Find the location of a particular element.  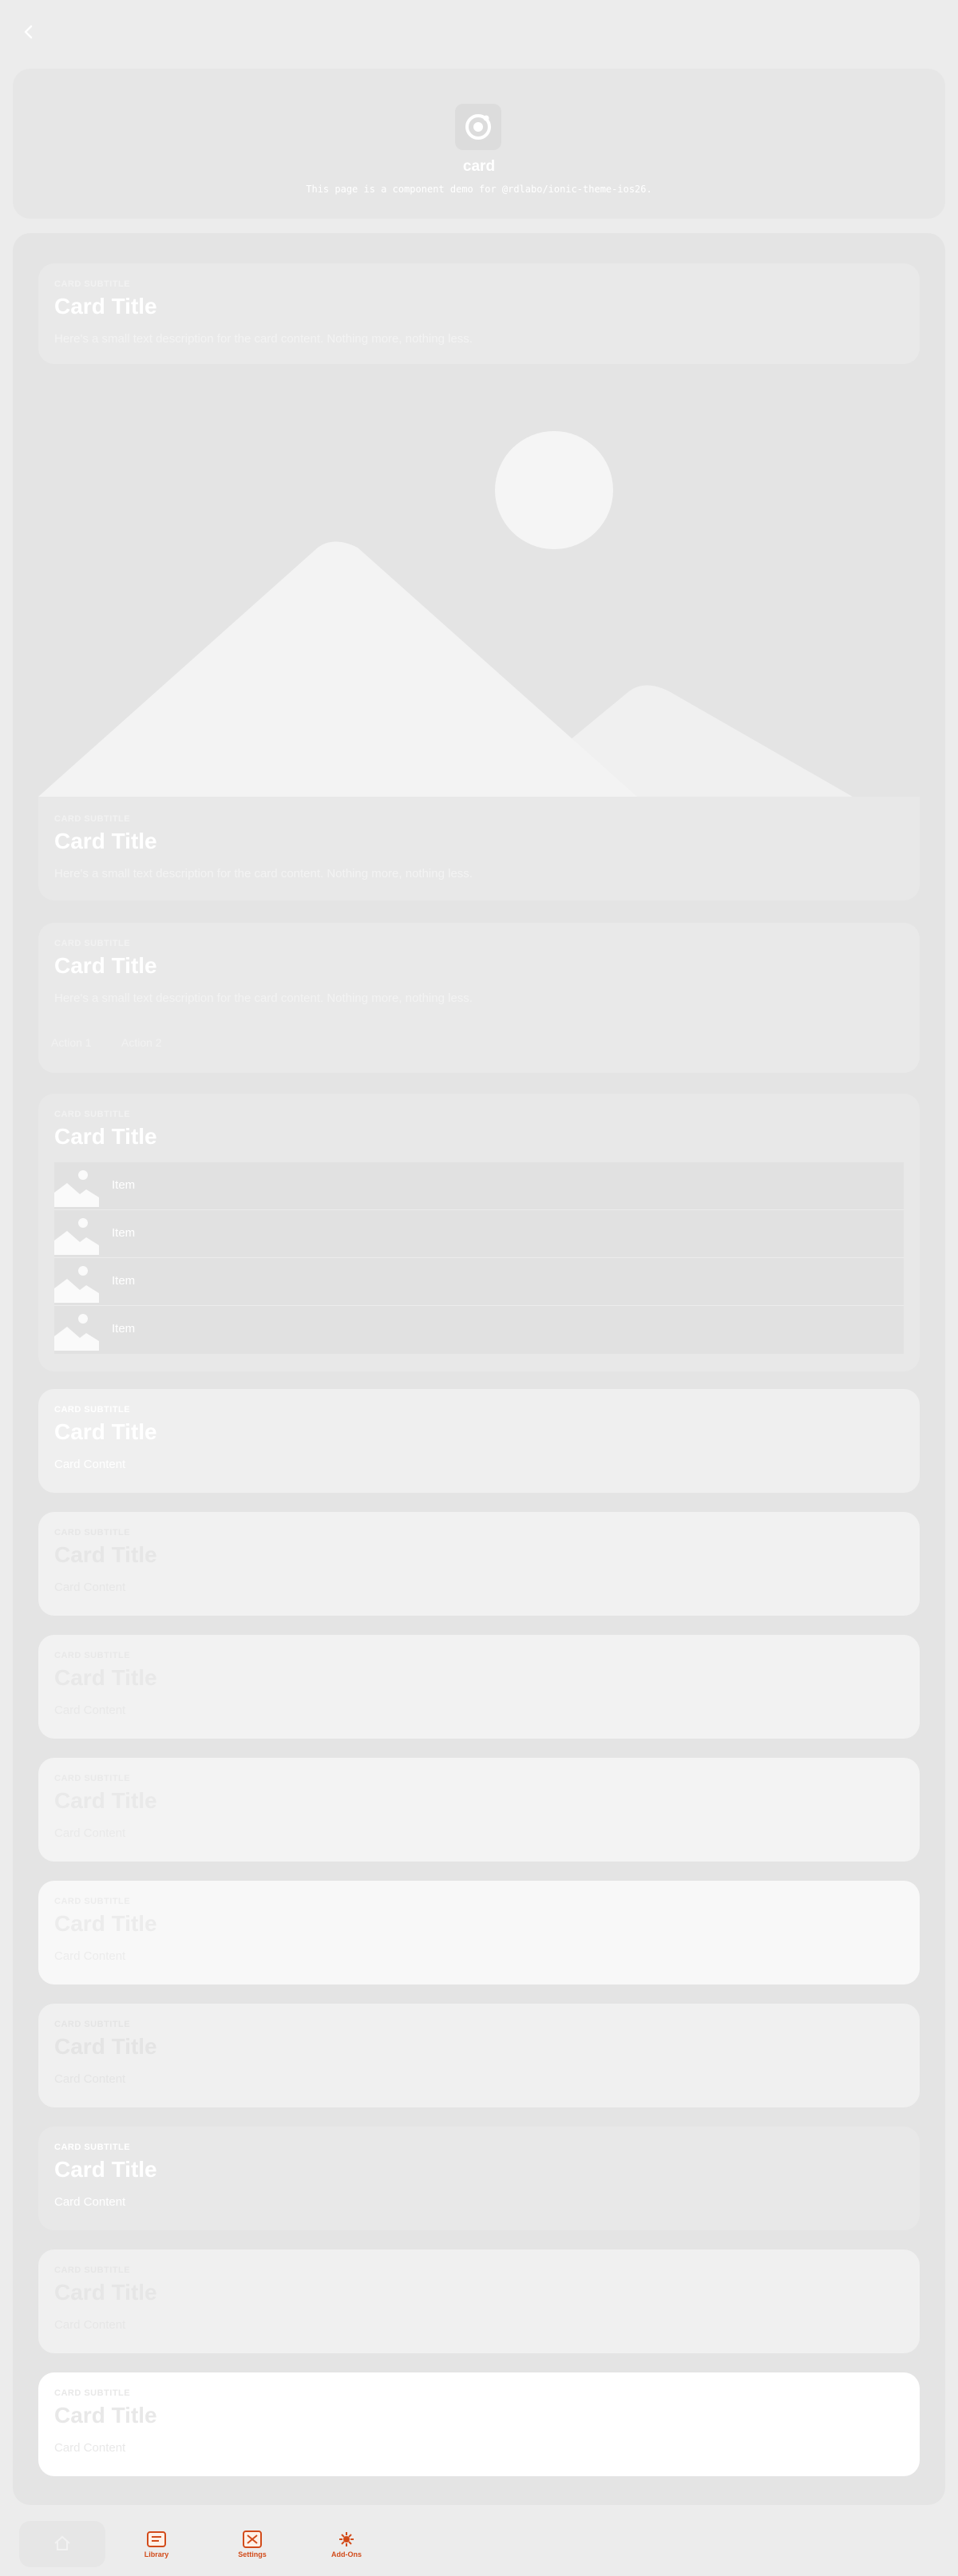

tab-home is located at coordinates (62, 2544).